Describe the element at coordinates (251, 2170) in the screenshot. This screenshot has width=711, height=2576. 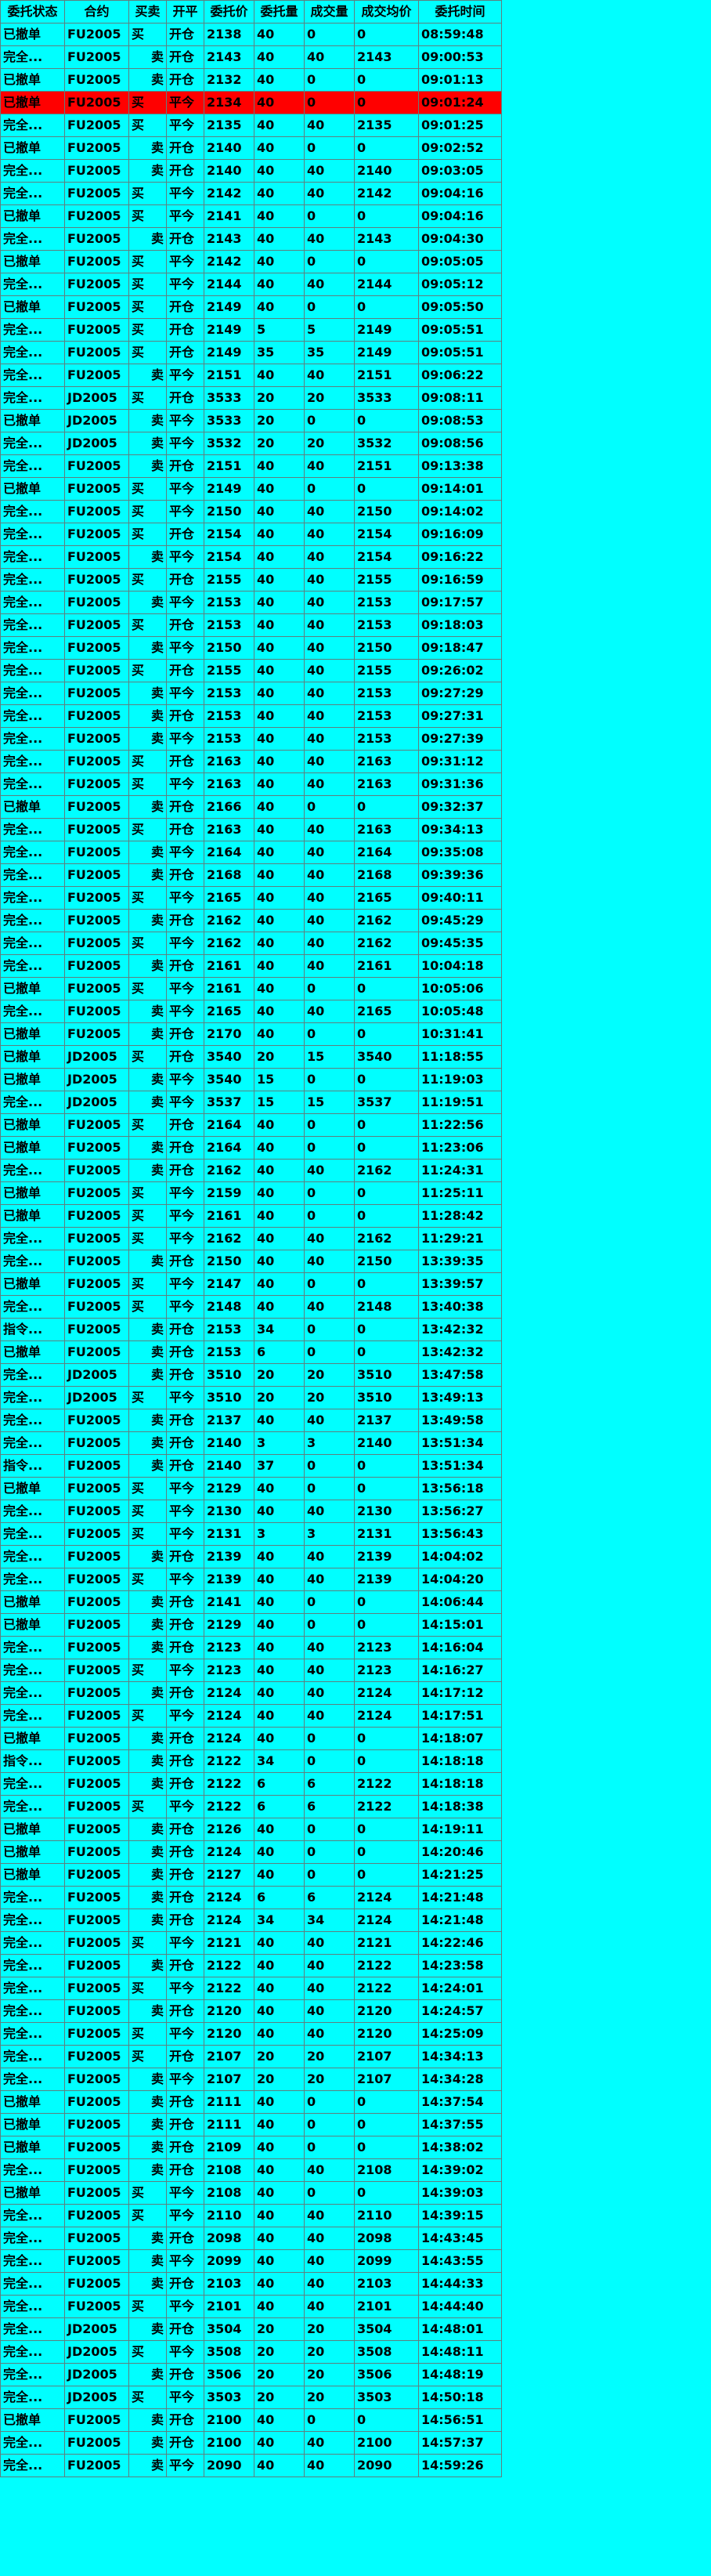
I see `order-row: 完全... FU2005 卖开仓 2108 40 40 2108 14:39:02` at that location.